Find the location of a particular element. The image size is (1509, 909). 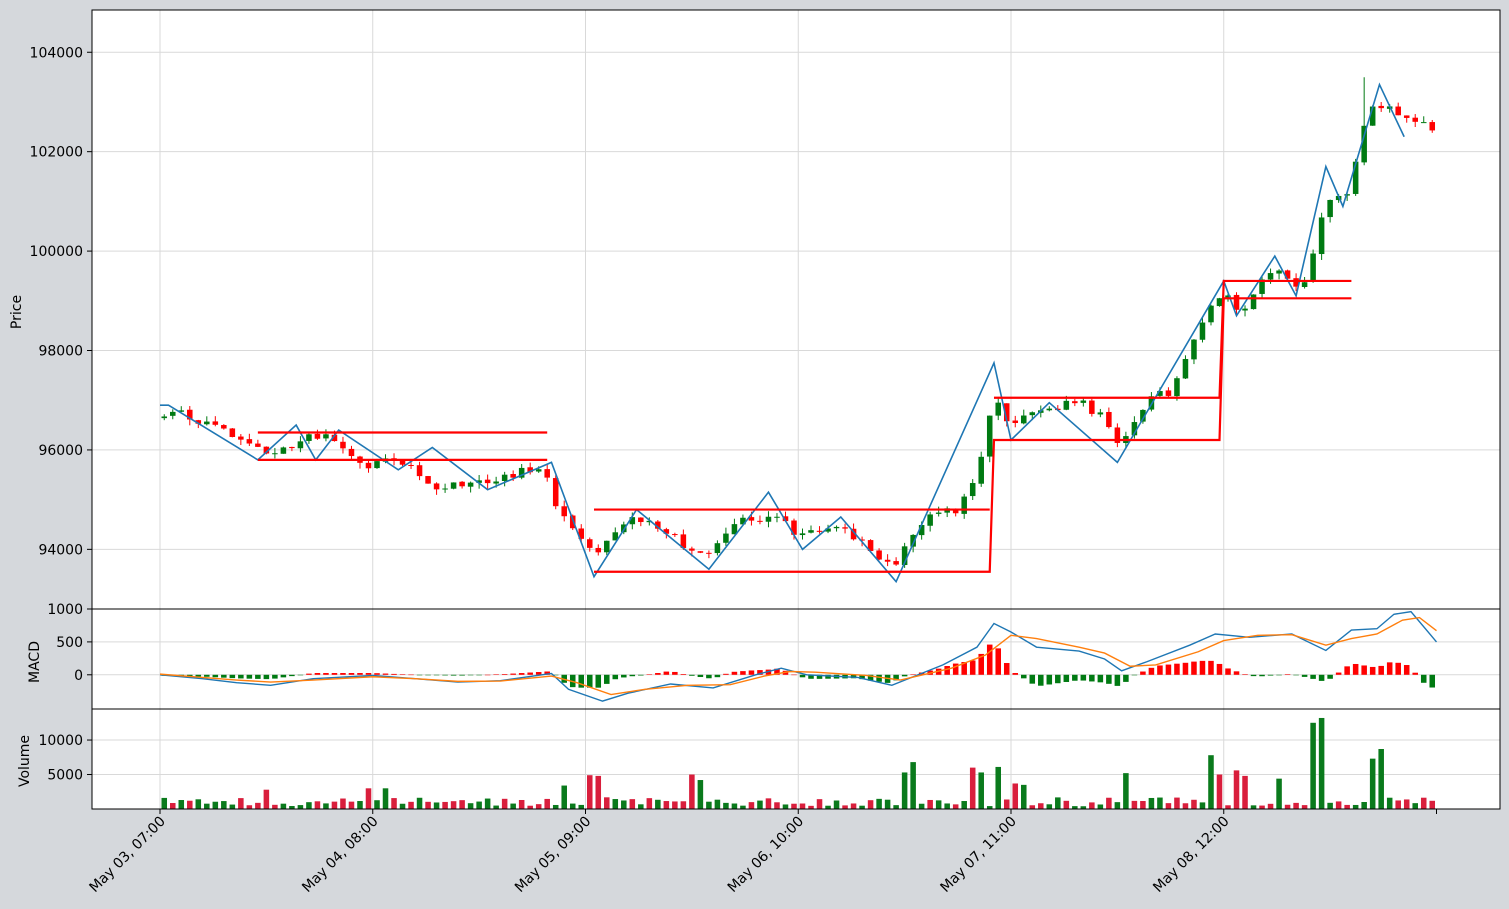

volume-y-tick-label: 5000 is located at coordinates (65, 776).